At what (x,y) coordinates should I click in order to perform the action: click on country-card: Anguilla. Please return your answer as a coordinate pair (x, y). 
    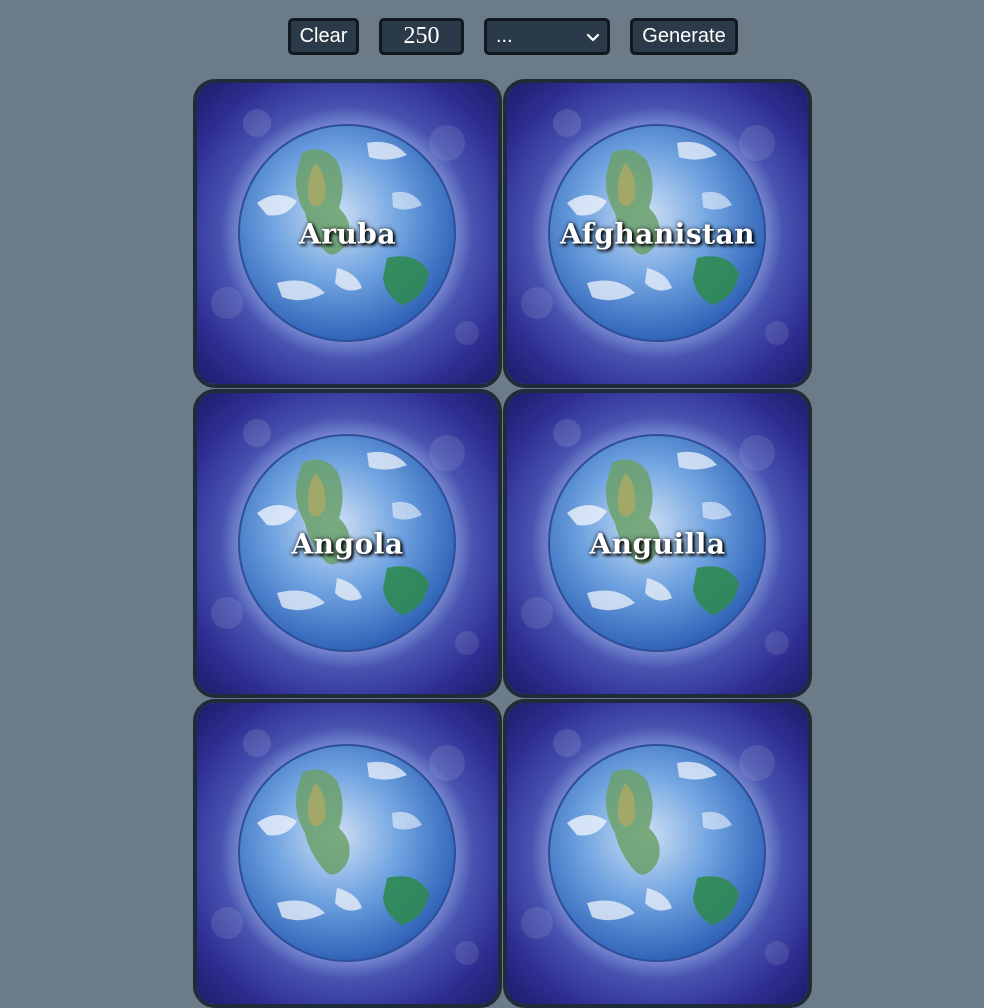
    Looking at the image, I should click on (657, 543).